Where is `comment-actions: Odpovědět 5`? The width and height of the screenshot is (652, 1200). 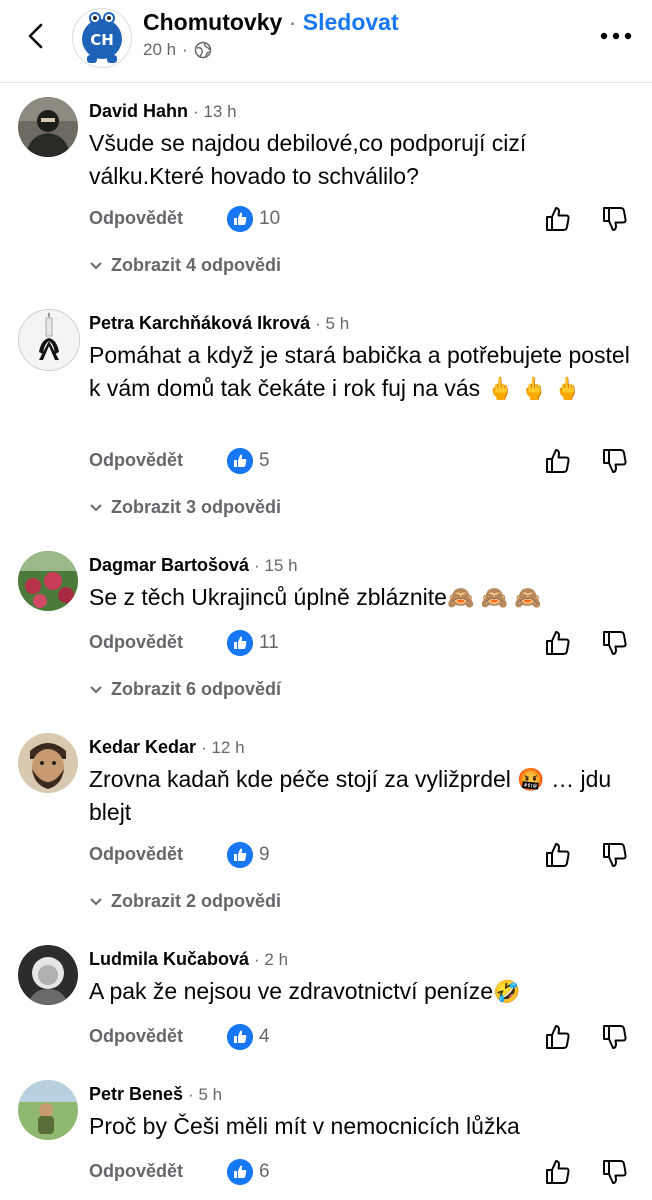
comment-actions: Odpovědět 5 is located at coordinates (364, 461).